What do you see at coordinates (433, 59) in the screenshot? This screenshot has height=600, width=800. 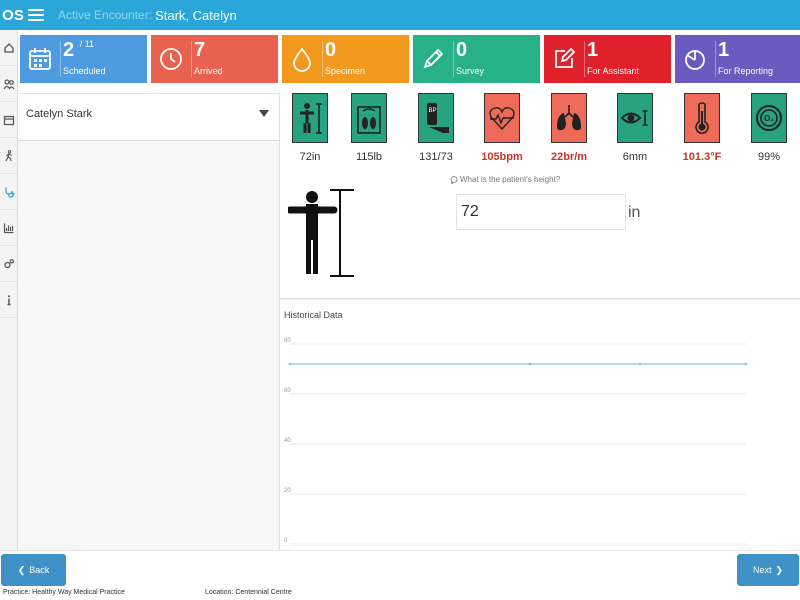 I see `pencil-icon` at bounding box center [433, 59].